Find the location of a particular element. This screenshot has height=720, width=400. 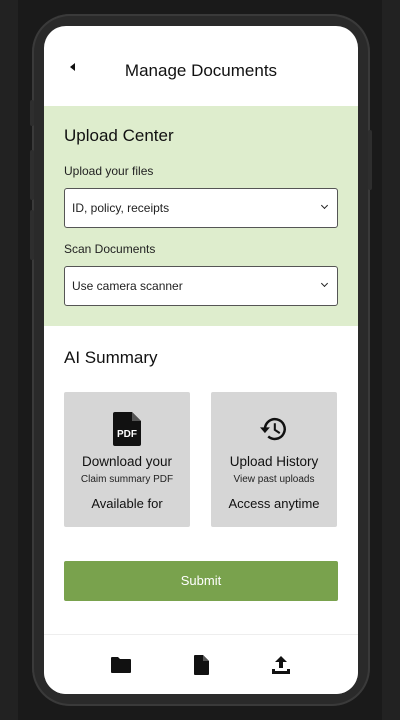

folder-icon is located at coordinates (121, 665).